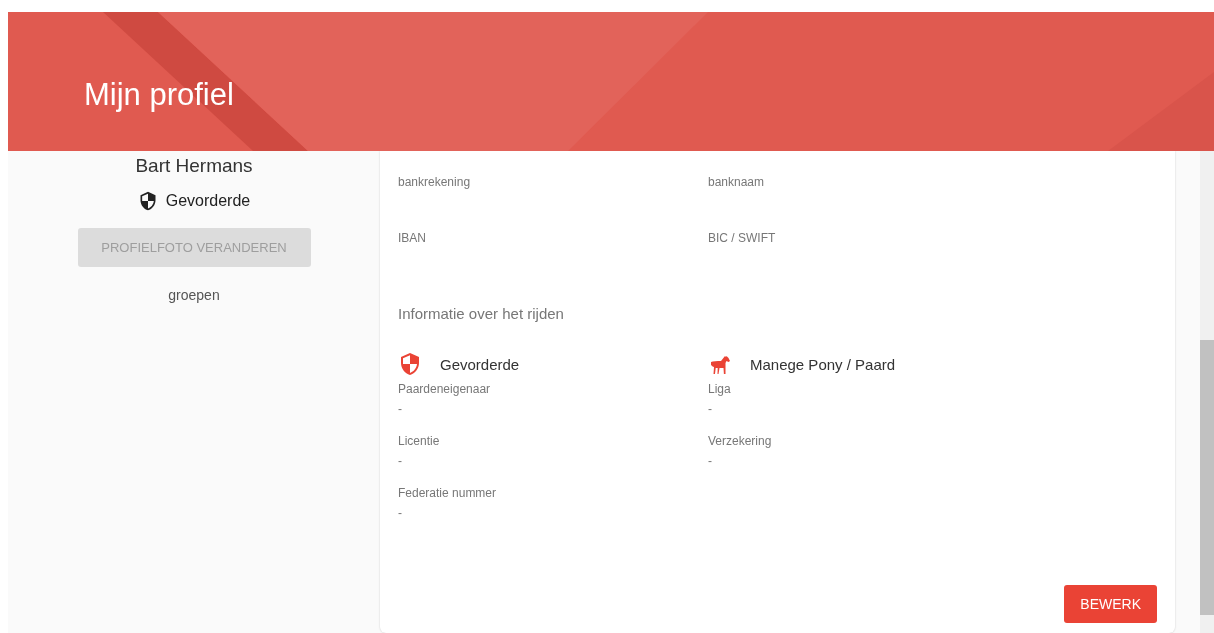  I want to click on badge-label: Manege Pony / Paard, so click(823, 364).